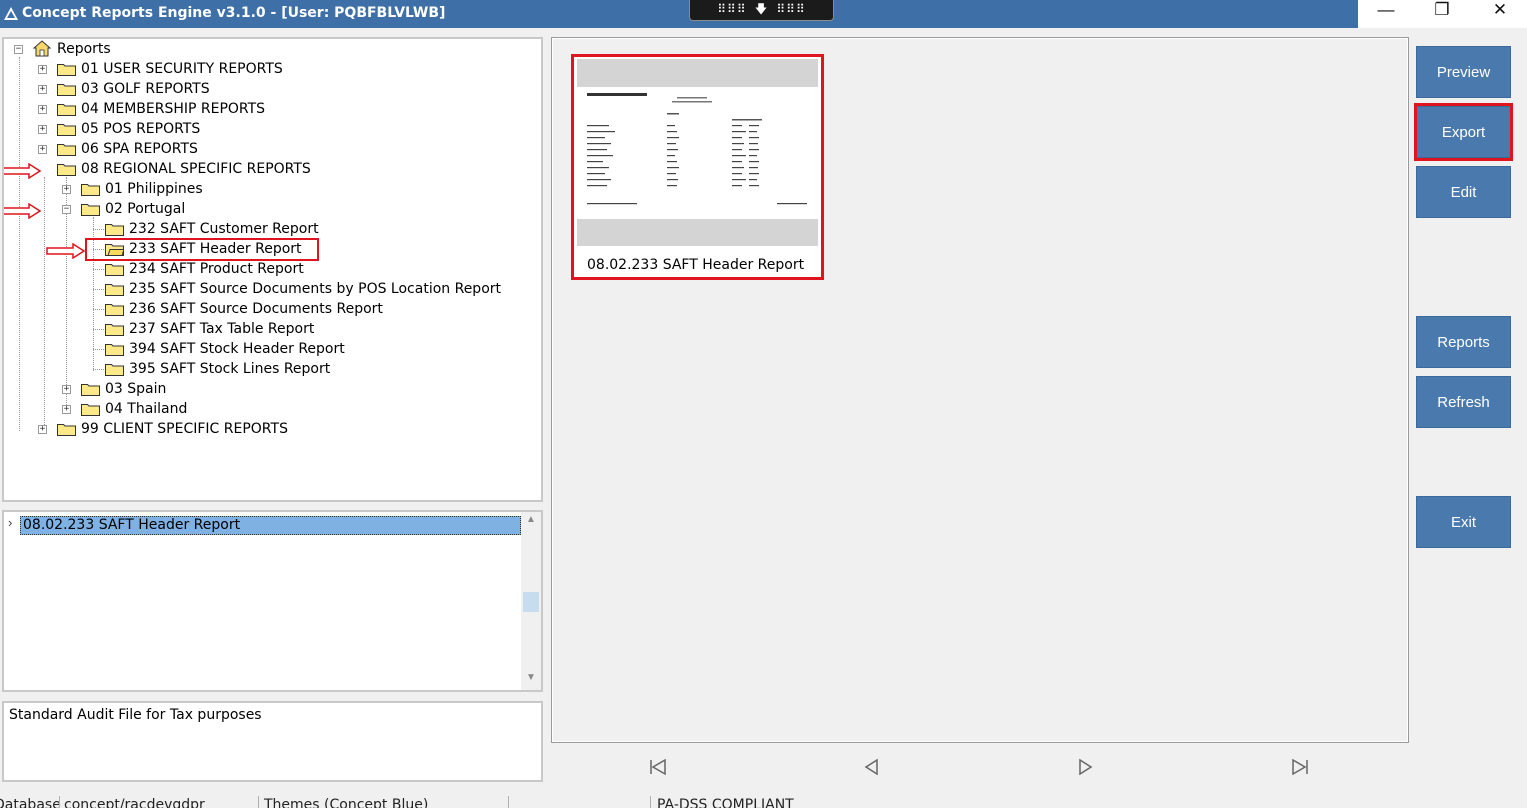  I want to click on app-logo-icon, so click(11, 13).